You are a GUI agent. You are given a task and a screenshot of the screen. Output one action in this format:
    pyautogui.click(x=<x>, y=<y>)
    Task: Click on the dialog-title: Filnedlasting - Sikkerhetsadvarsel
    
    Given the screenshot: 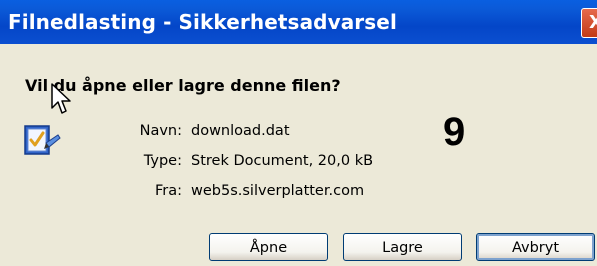 What is the action you would take?
    pyautogui.click(x=202, y=22)
    